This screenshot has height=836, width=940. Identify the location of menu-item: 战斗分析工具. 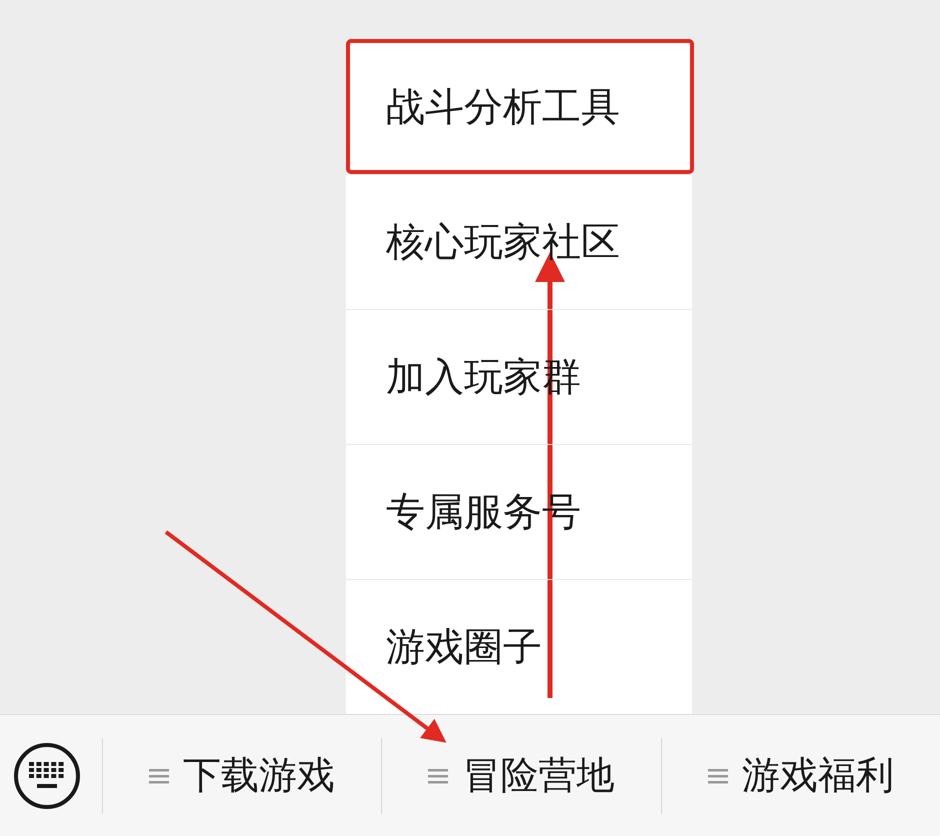
(520, 106).